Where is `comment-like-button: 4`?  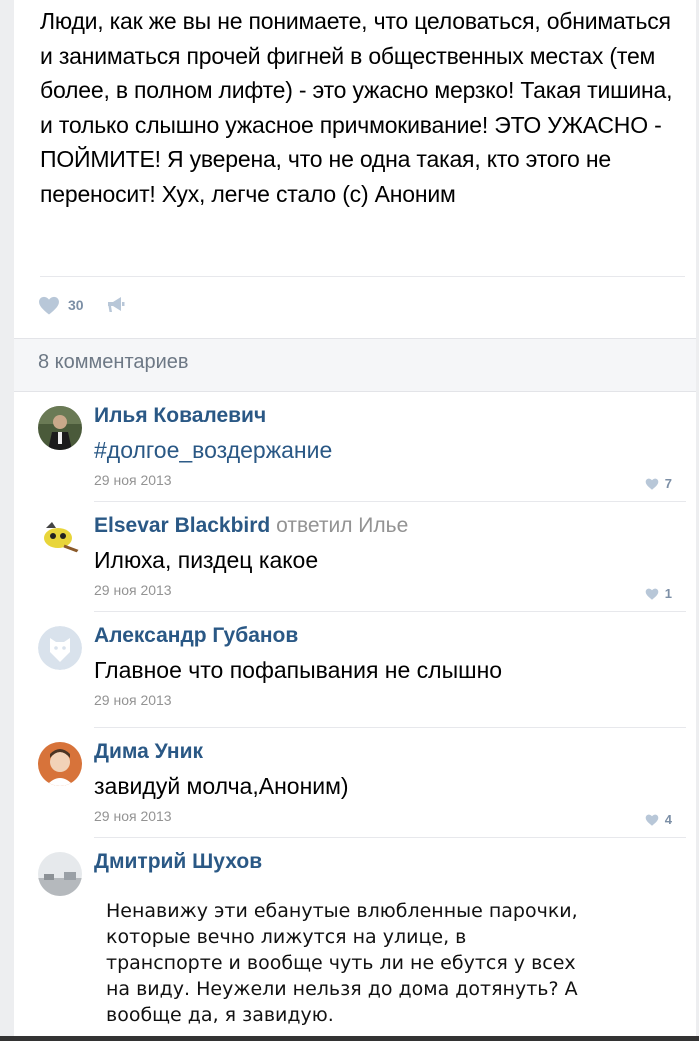 comment-like-button: 4 is located at coordinates (658, 819).